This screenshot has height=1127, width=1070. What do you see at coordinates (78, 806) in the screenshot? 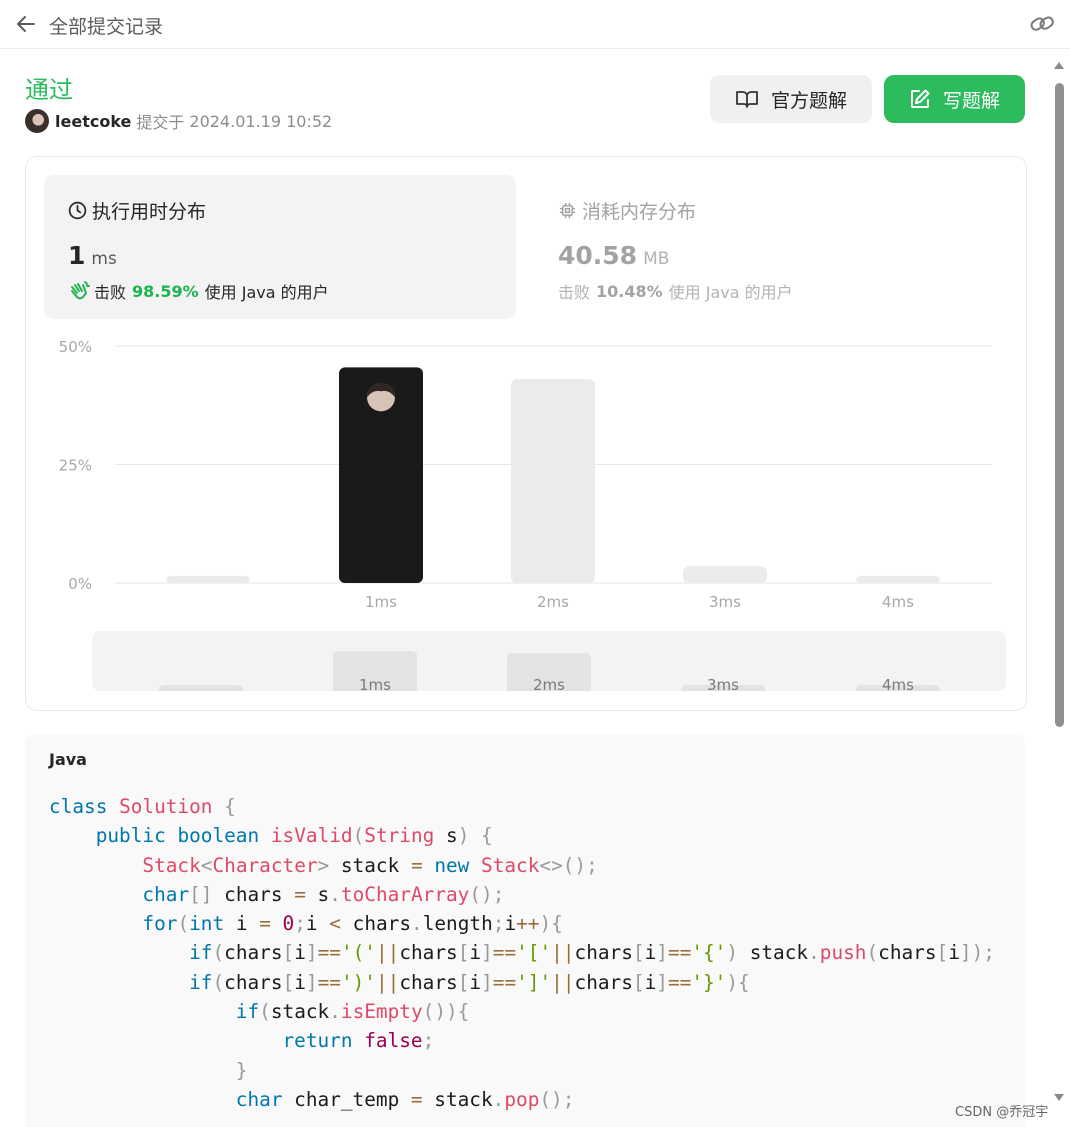
I see `code-token: class` at bounding box center [78, 806].